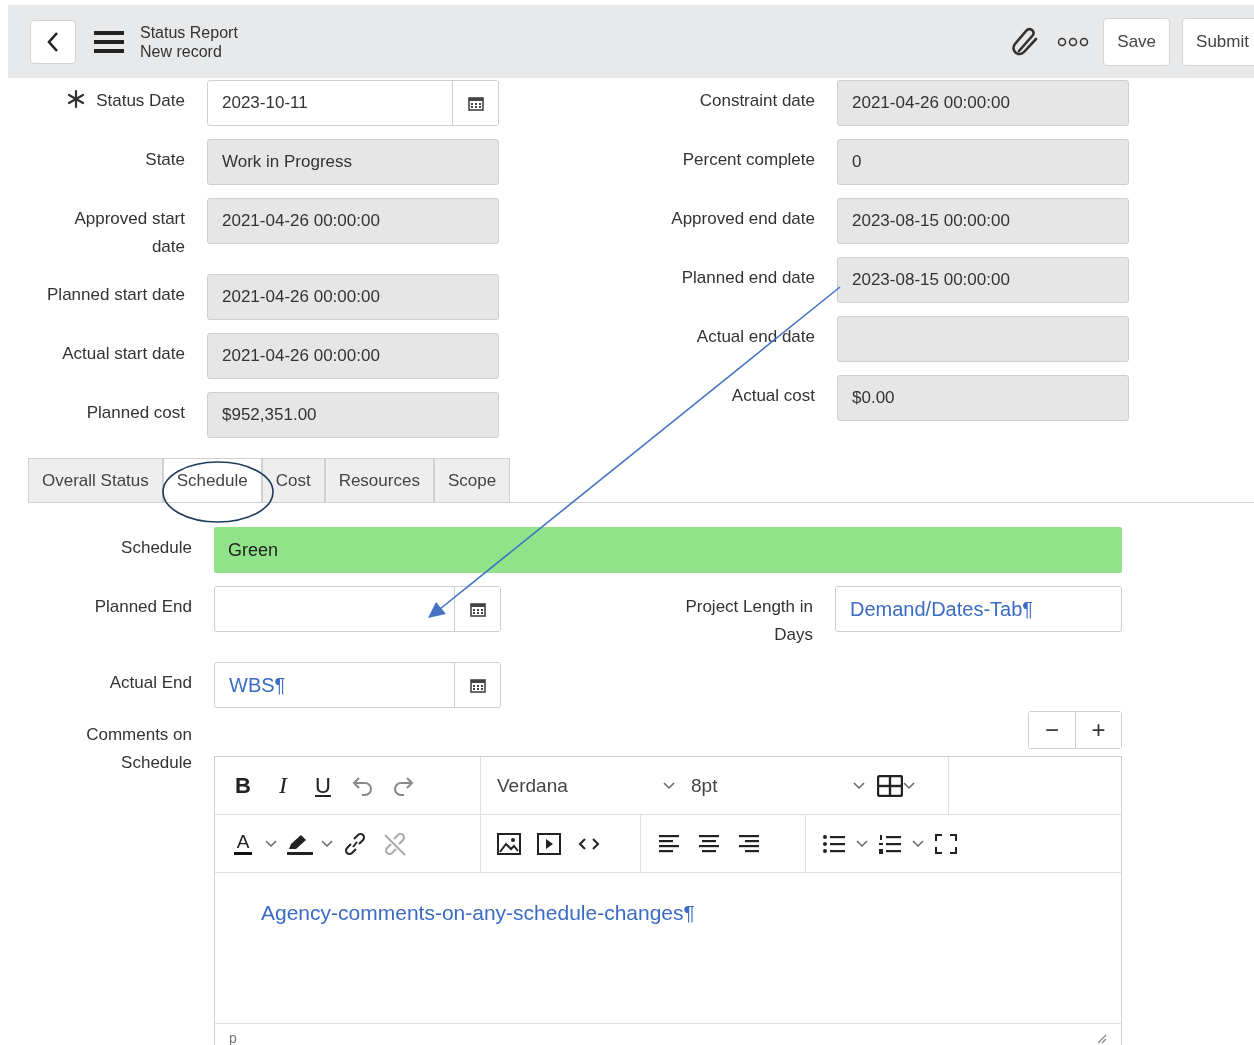 This screenshot has width=1254, height=1045. Describe the element at coordinates (509, 843) in the screenshot. I see `image-icon` at that location.